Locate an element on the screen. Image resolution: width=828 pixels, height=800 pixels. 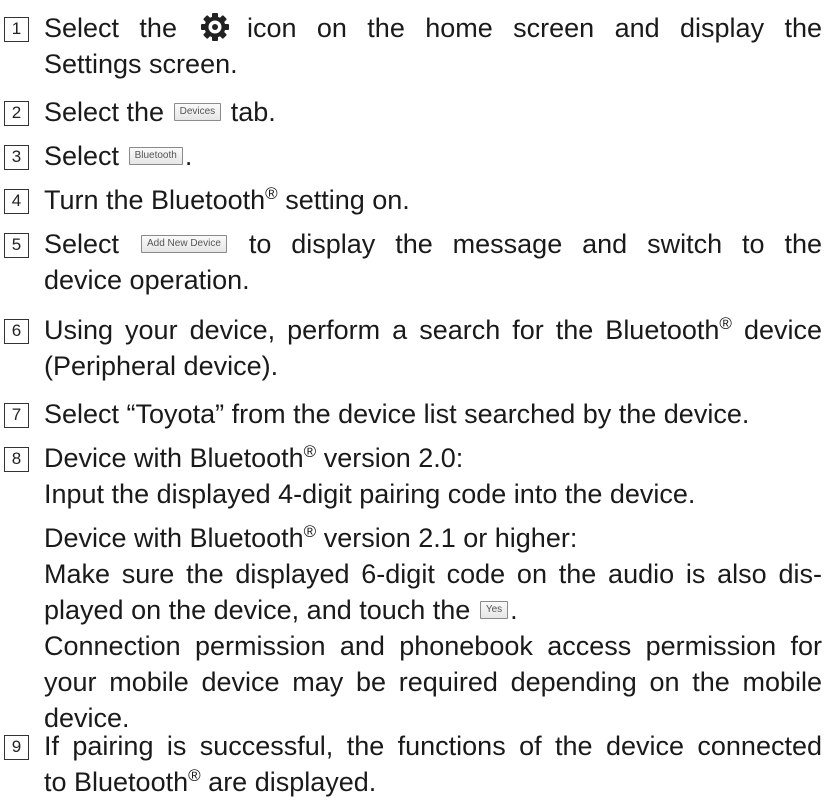
bluetooth-button: Bluetooth is located at coordinates (155, 155).